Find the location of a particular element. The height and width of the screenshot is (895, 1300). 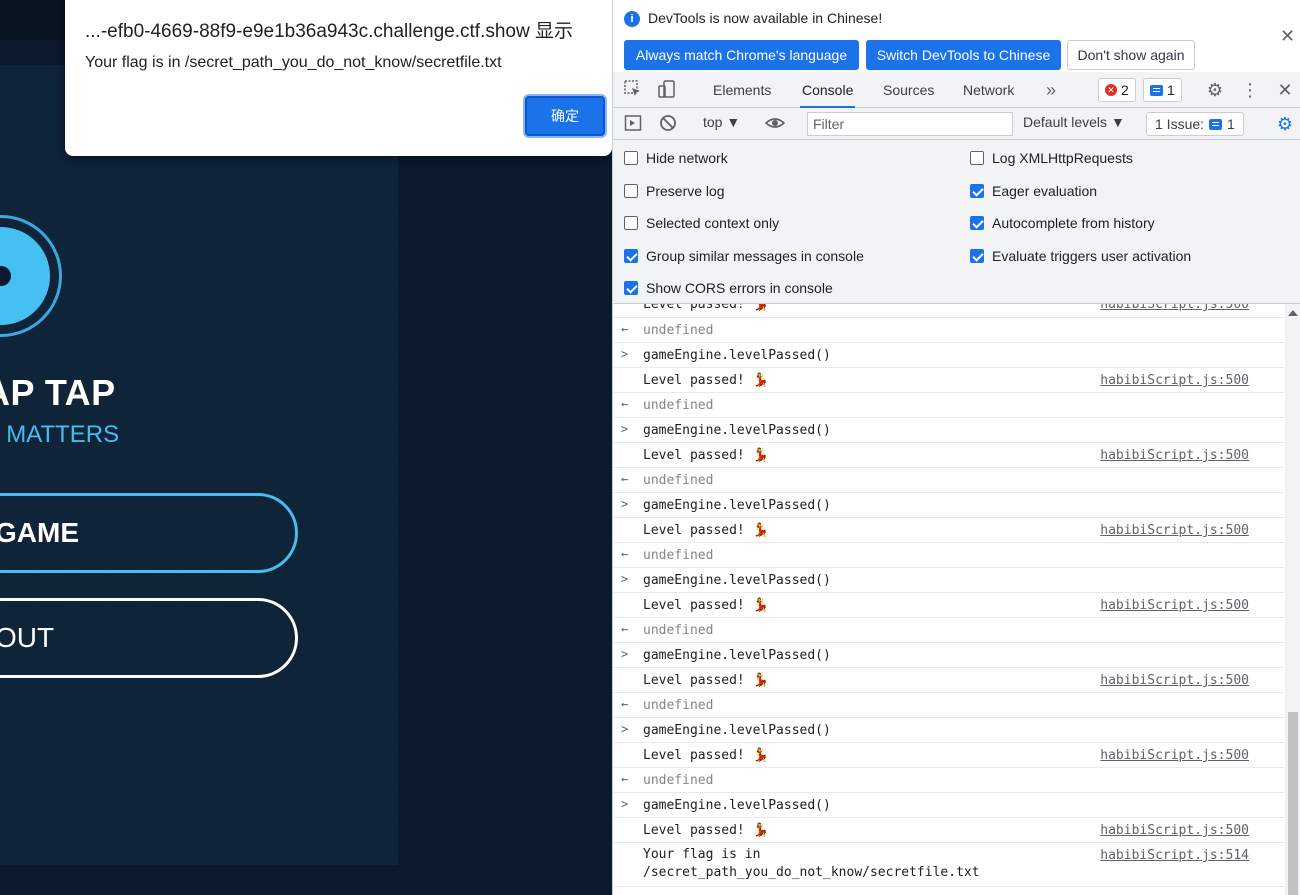

autocomplete-history-checkbox is located at coordinates (977, 223).